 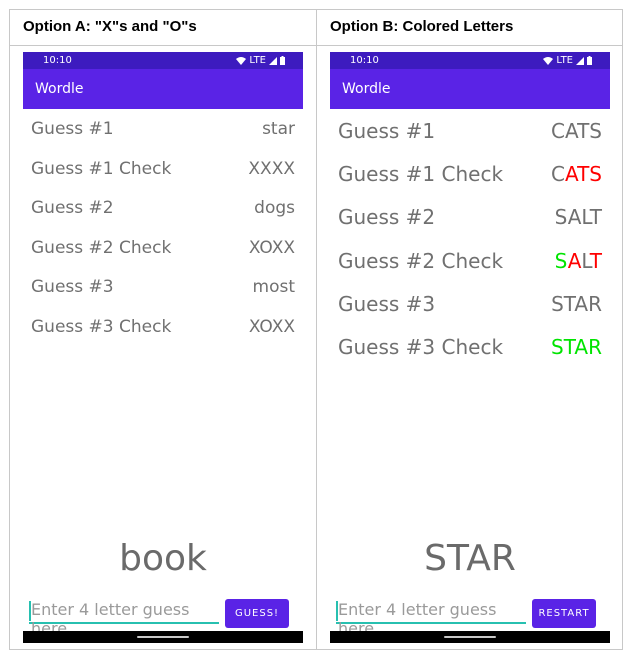 What do you see at coordinates (595, 347) in the screenshot?
I see `colored-letter: R` at bounding box center [595, 347].